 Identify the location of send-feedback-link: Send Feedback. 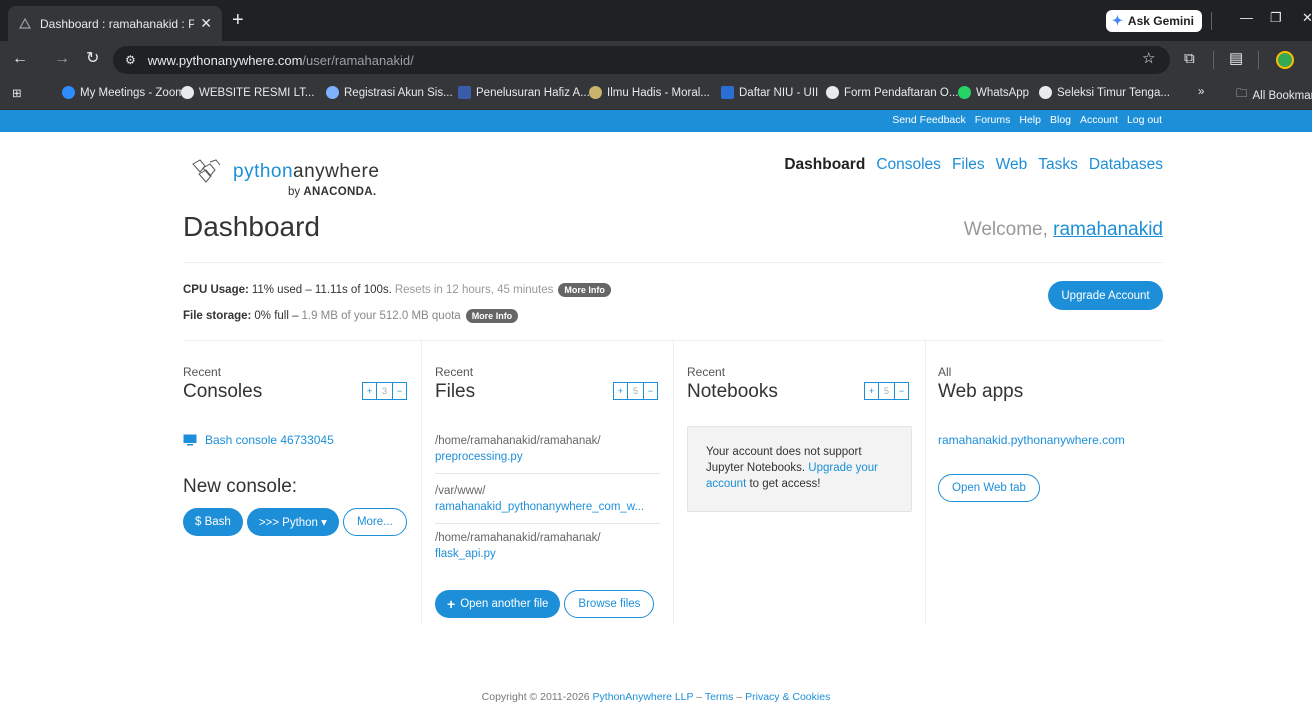
(929, 120).